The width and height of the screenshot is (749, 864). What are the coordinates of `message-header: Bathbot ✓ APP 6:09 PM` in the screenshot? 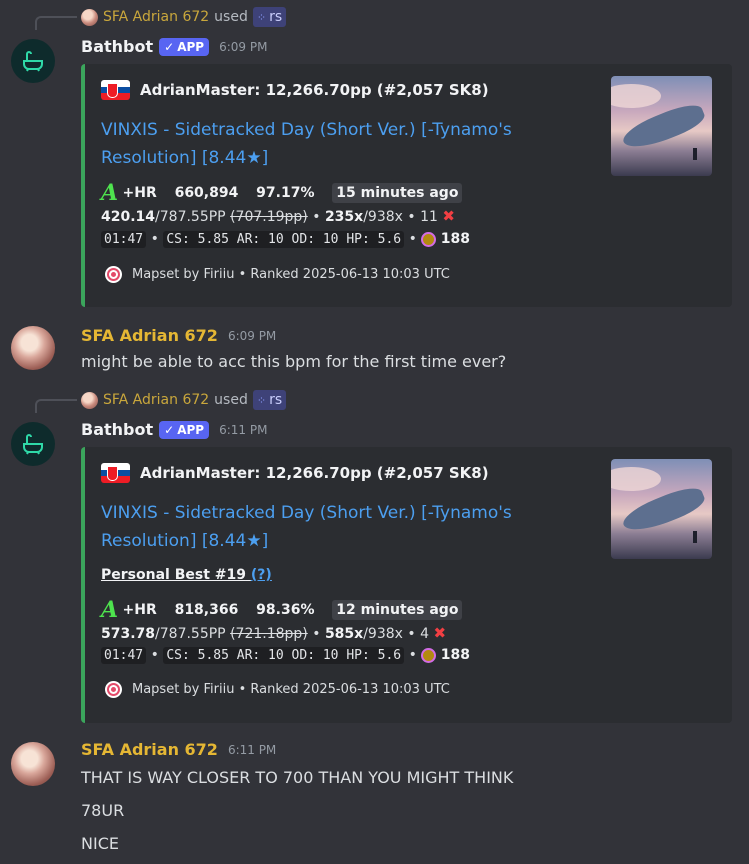 It's located at (174, 46).